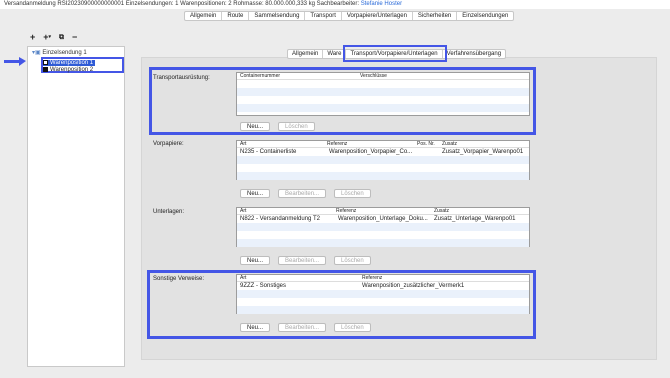 The height and width of the screenshot is (378, 670). I want to click on tree-item-warenposition-2: Warenposition 2, so click(69, 70).